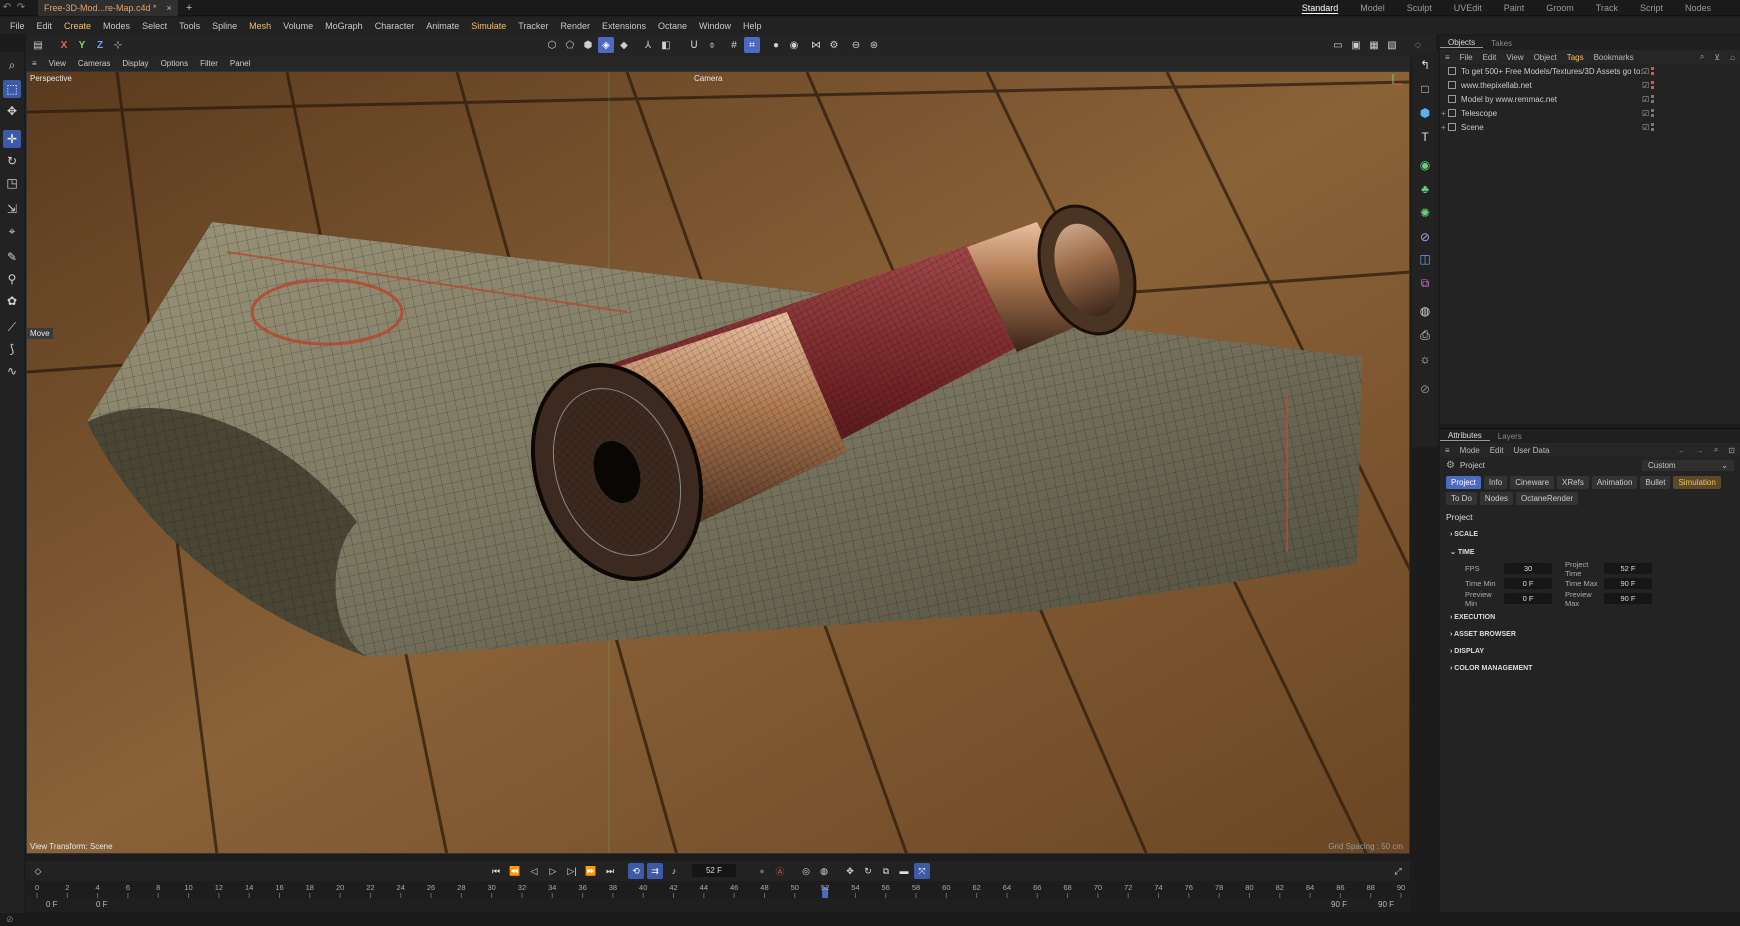 Image resolution: width=1740 pixels, height=926 pixels. I want to click on tab-layers: Layers, so click(1510, 436).